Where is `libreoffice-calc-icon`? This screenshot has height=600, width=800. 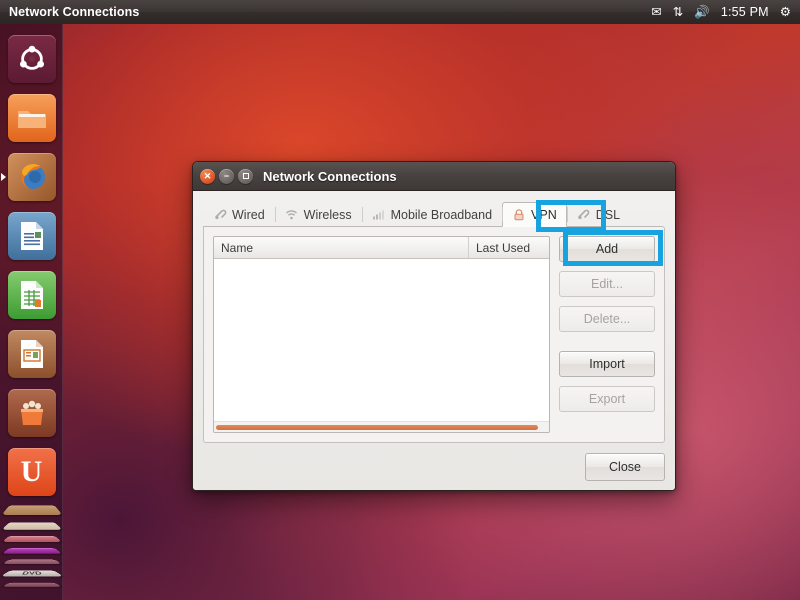
libreoffice-calc-icon is located at coordinates (31, 294).